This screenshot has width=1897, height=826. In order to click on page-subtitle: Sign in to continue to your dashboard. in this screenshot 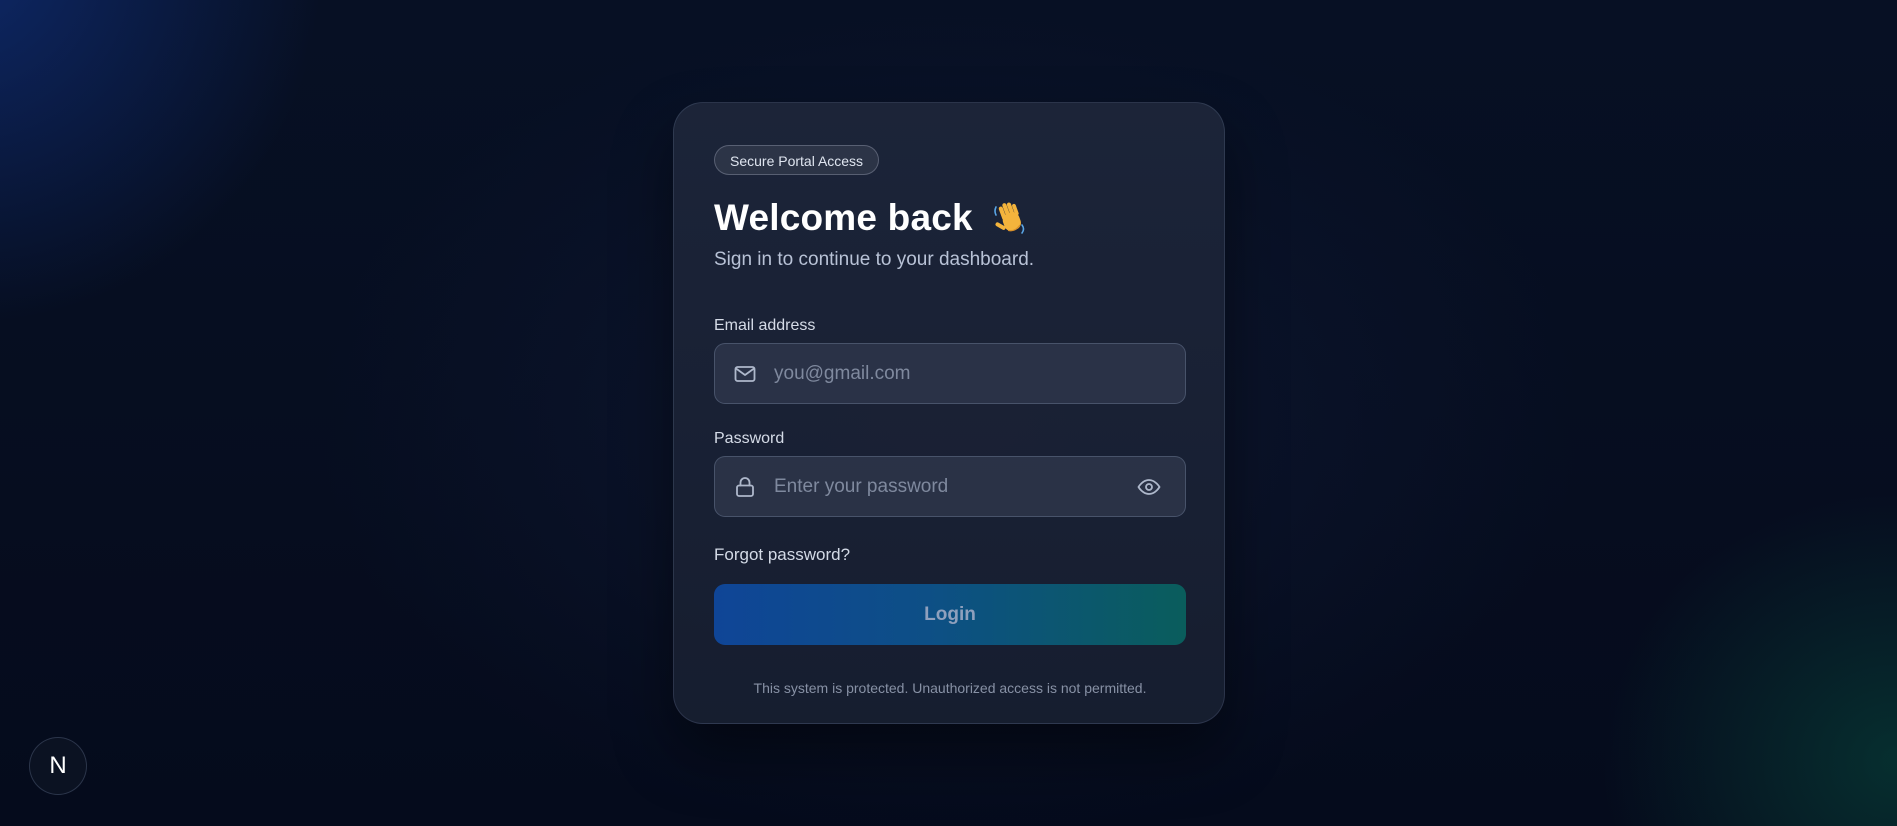, I will do `click(874, 259)`.